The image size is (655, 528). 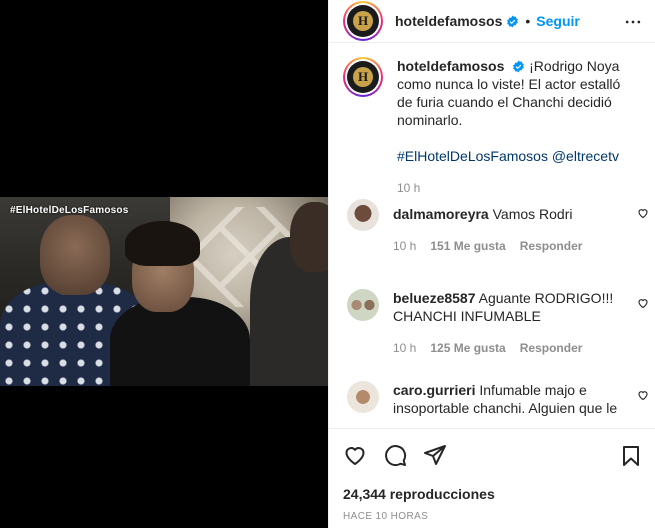 I want to click on post-timestamp: HACE 10 HORAS, so click(x=385, y=516).